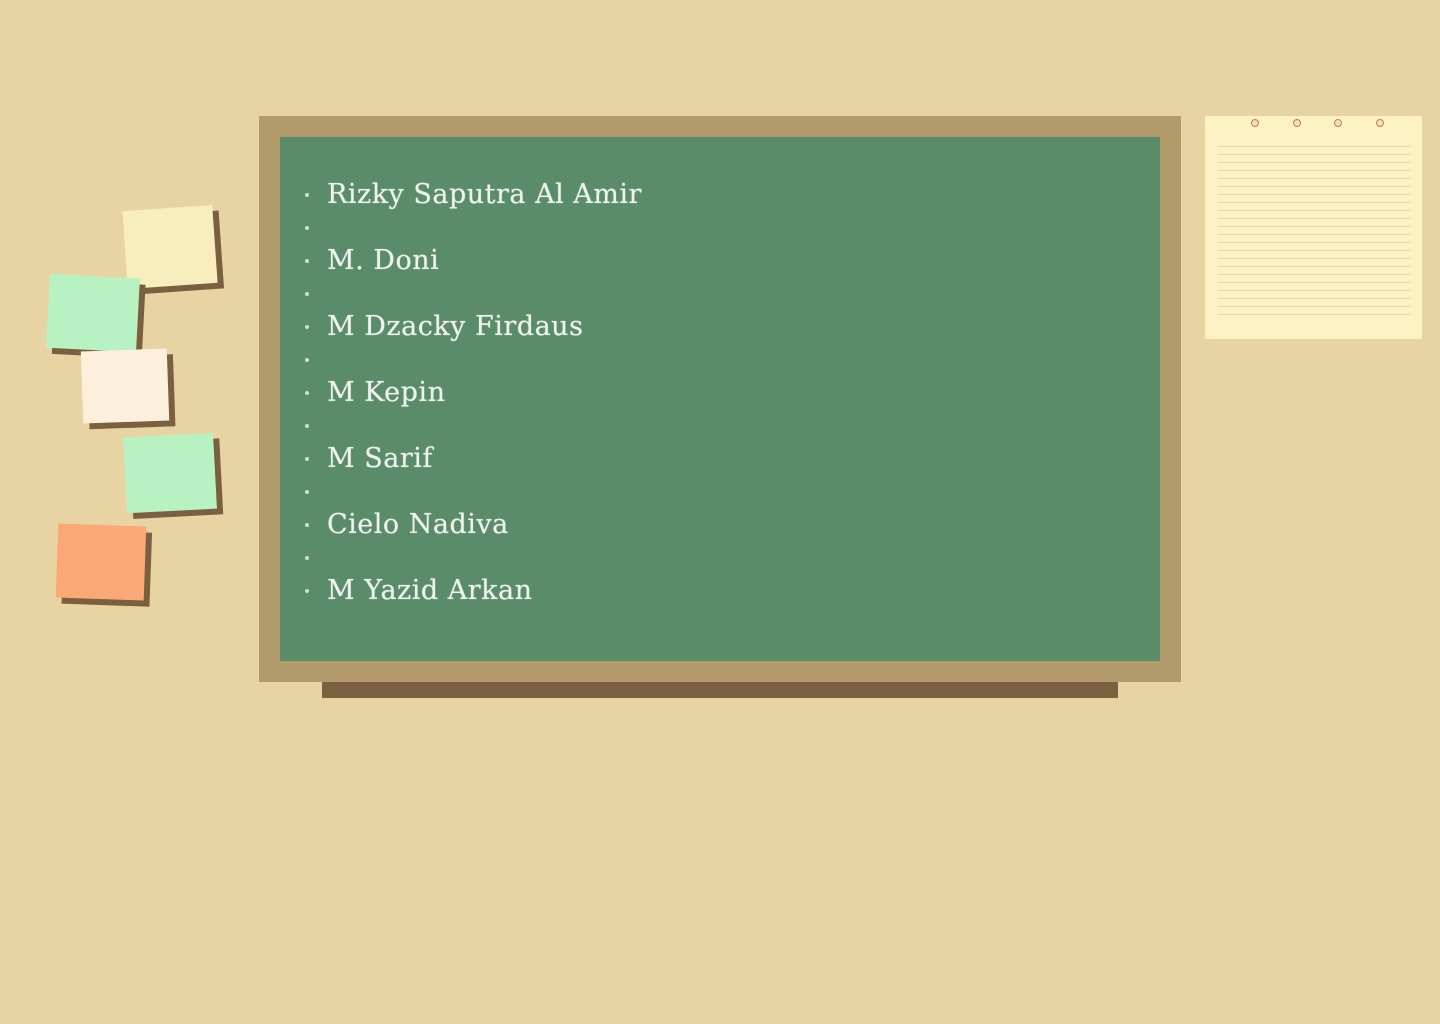 The height and width of the screenshot is (1024, 1440). Describe the element at coordinates (101, 562) in the screenshot. I see `sticky-note-orange` at that location.